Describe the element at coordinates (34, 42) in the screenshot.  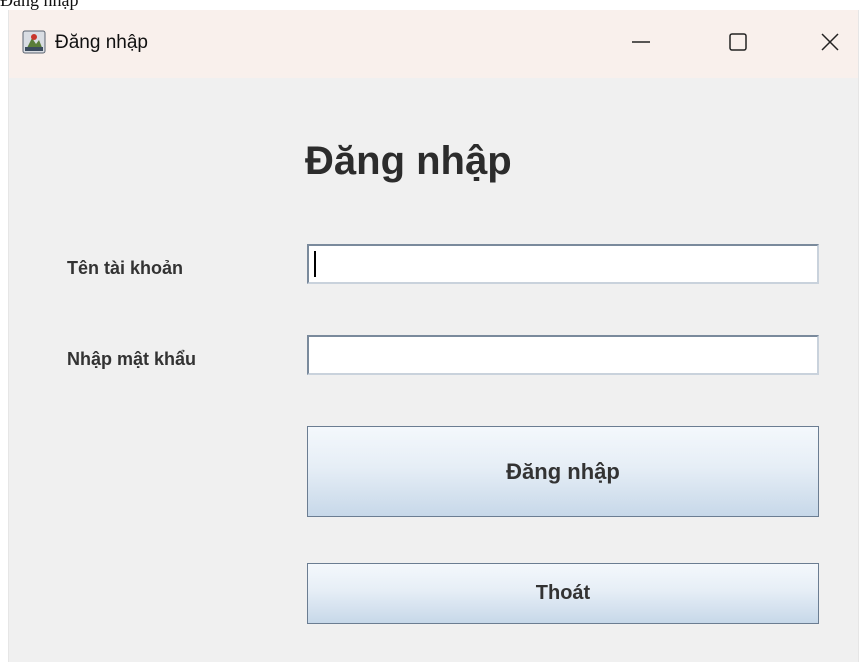
I see `java-app-icon` at that location.